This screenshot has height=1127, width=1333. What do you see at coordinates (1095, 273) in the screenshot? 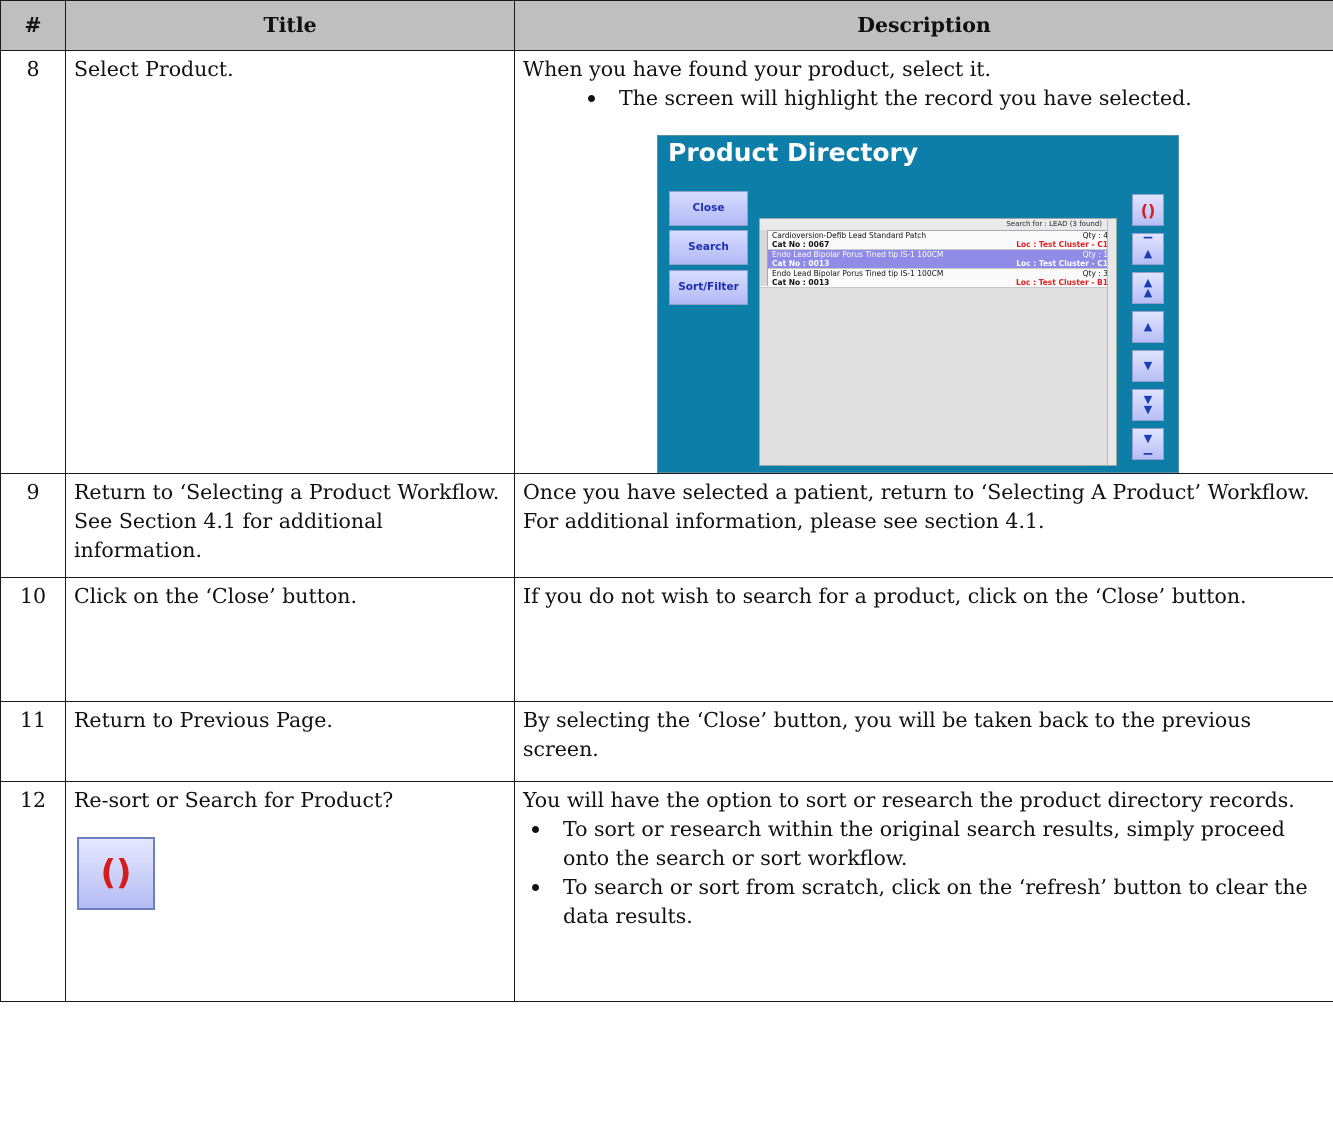
I see `product-qty: Qty : 3` at bounding box center [1095, 273].